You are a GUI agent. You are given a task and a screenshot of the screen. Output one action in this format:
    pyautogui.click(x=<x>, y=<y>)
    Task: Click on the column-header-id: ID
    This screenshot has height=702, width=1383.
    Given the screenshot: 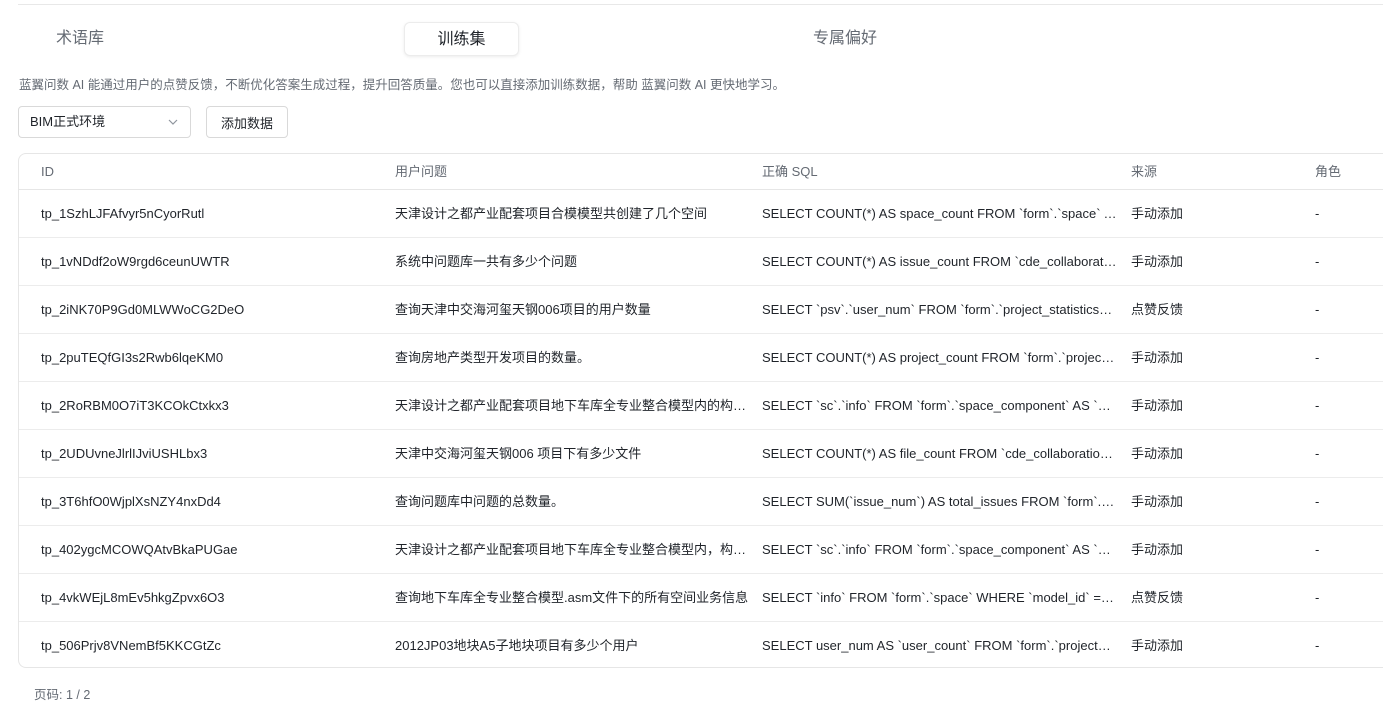 What is the action you would take?
    pyautogui.click(x=47, y=171)
    